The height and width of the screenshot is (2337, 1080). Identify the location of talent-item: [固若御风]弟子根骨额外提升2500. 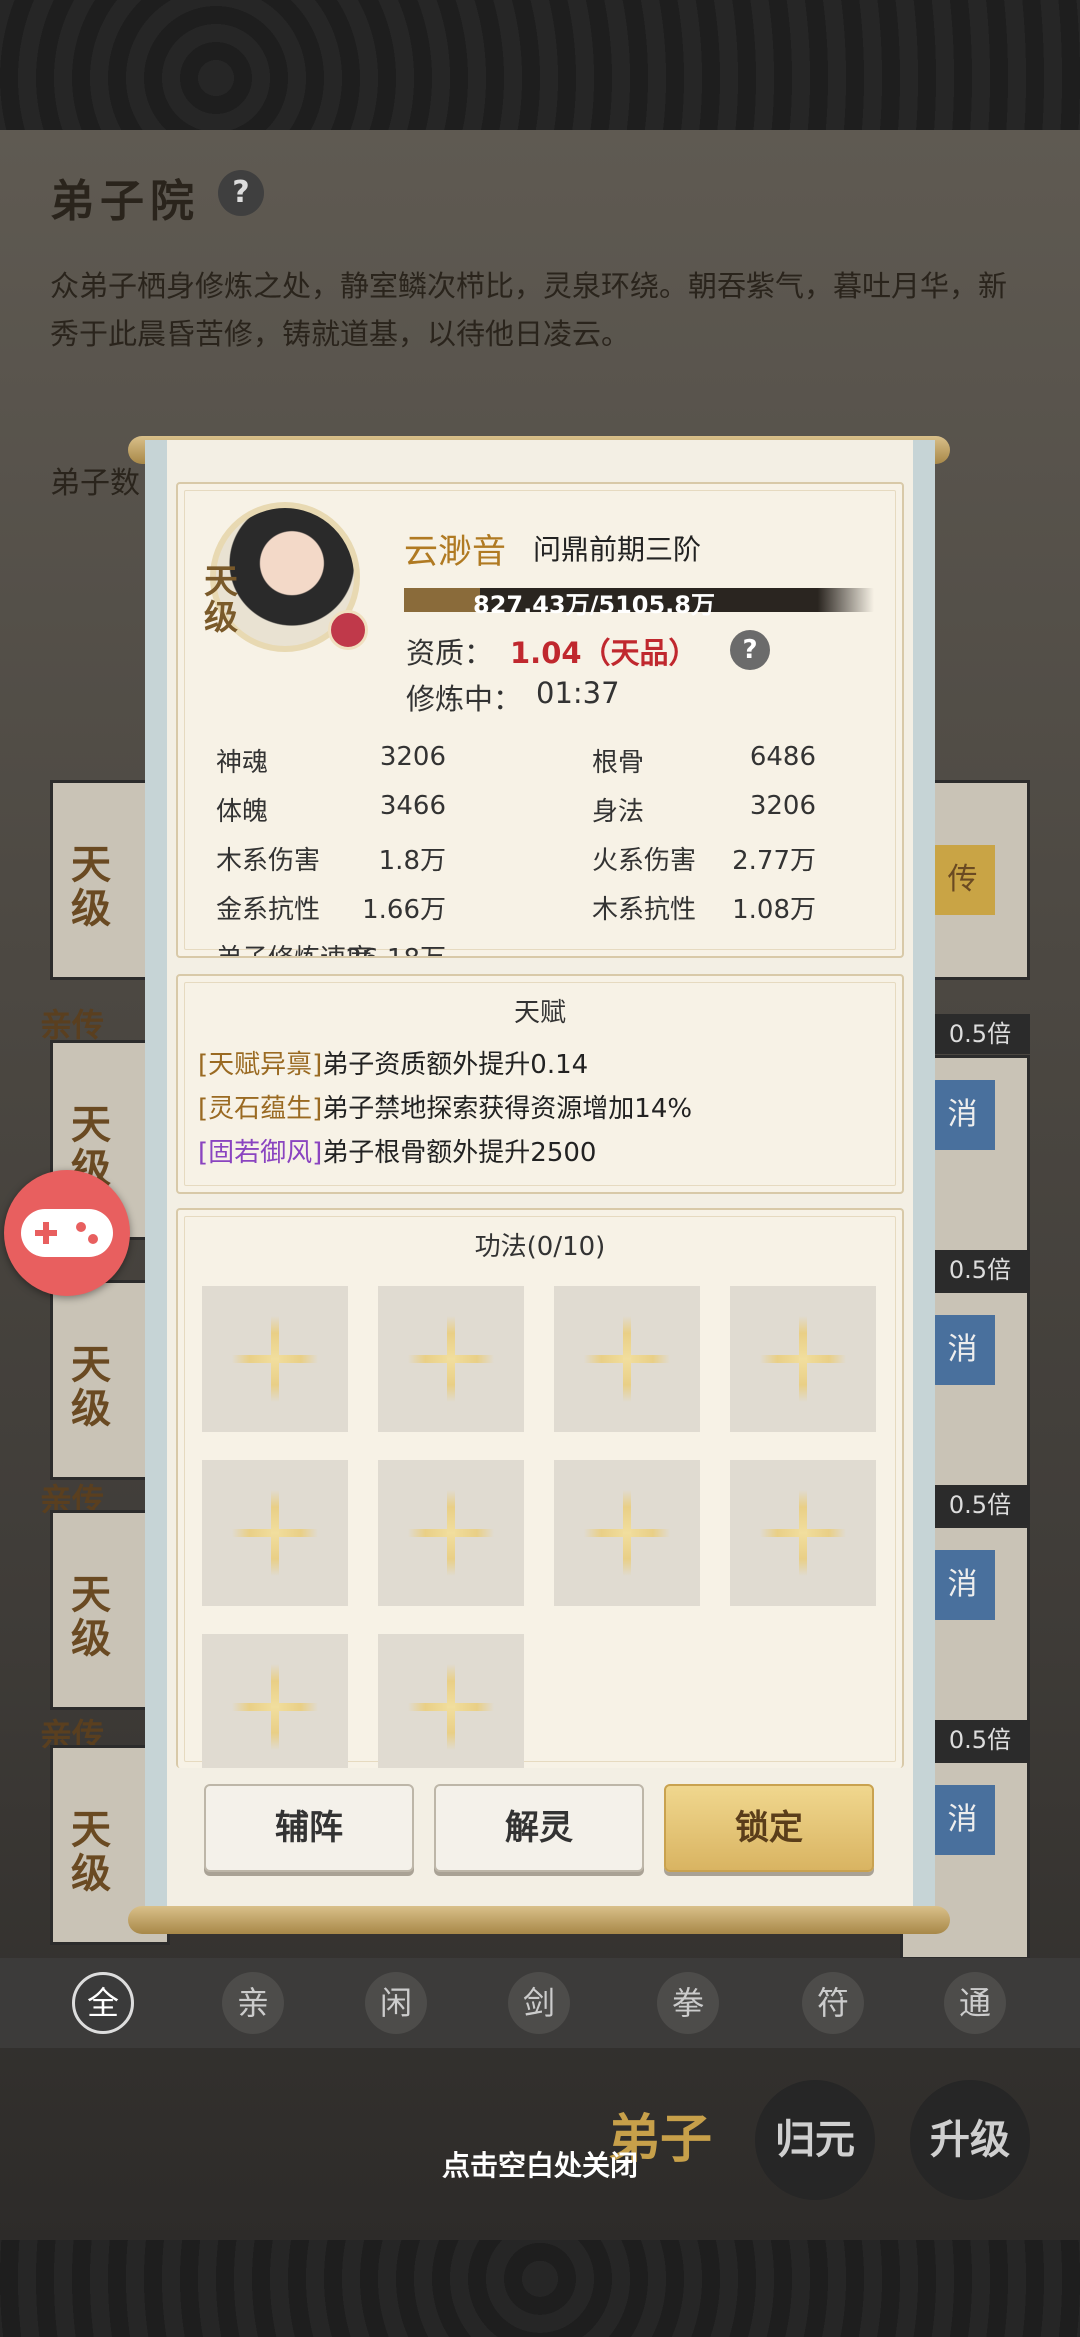
(397, 1150).